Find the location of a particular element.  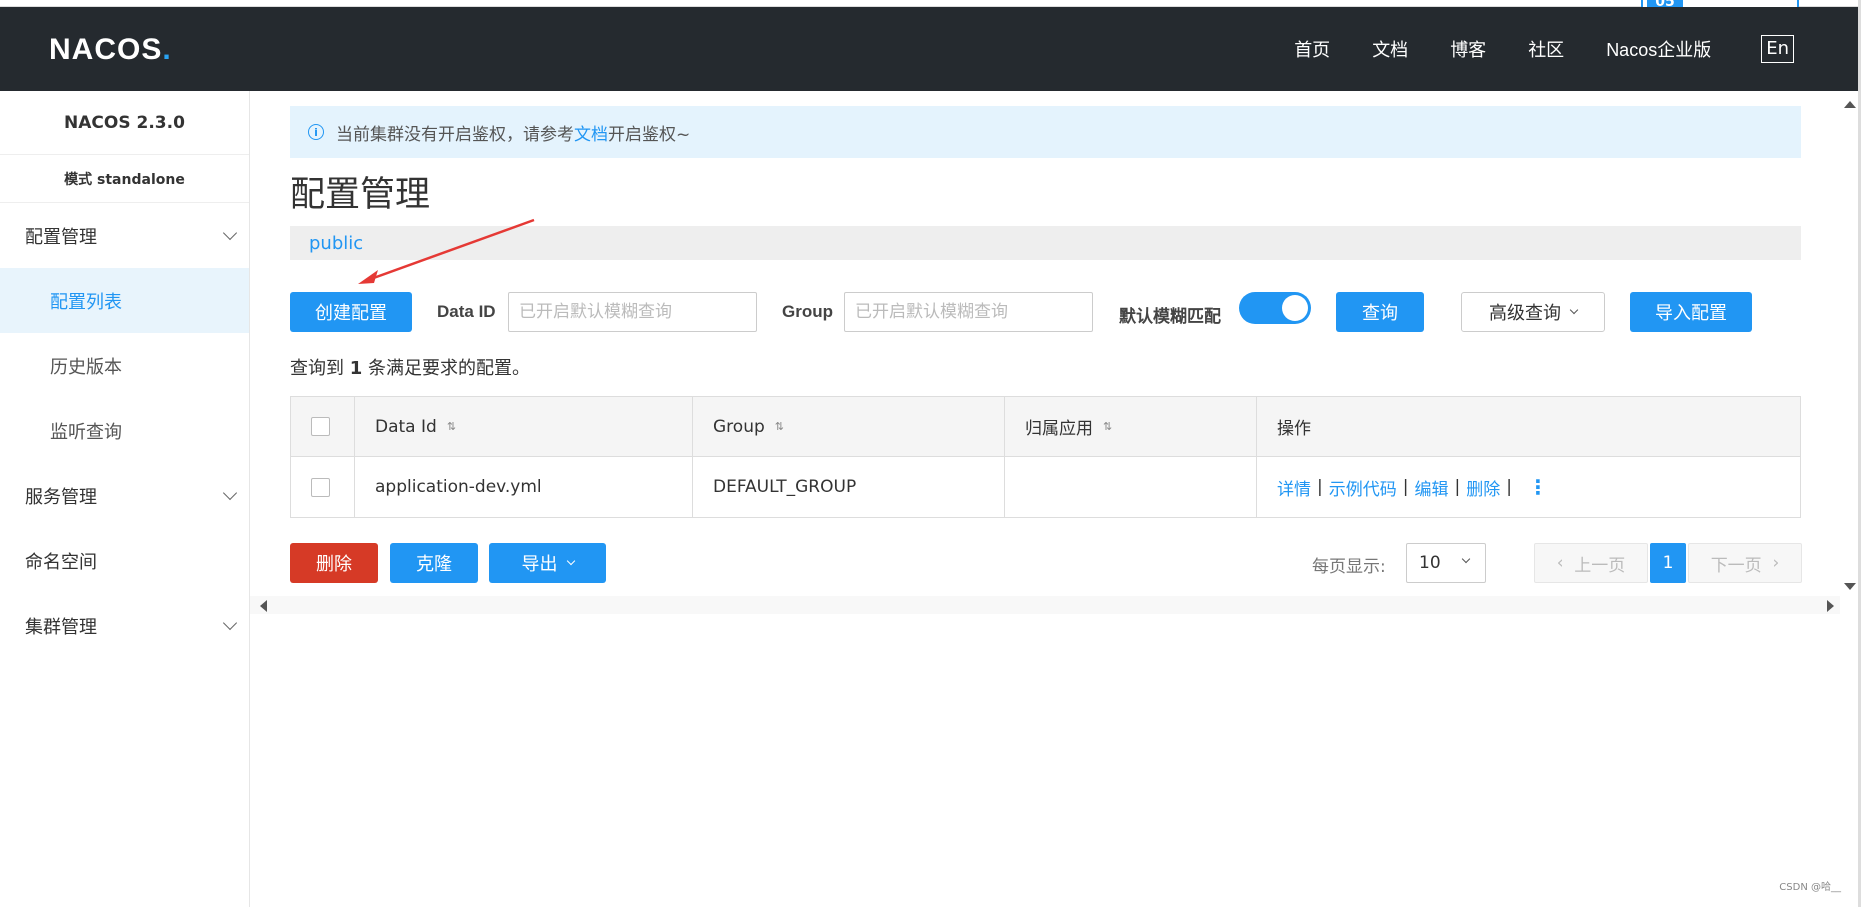

chevron-right-icon: › is located at coordinates (1770, 563).